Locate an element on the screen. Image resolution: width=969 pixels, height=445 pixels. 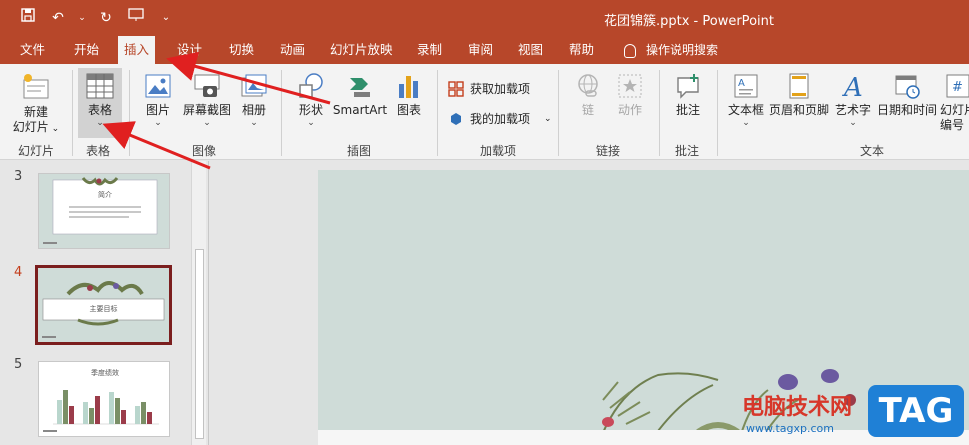
my-addins-icon is located at coordinates (456, 118).